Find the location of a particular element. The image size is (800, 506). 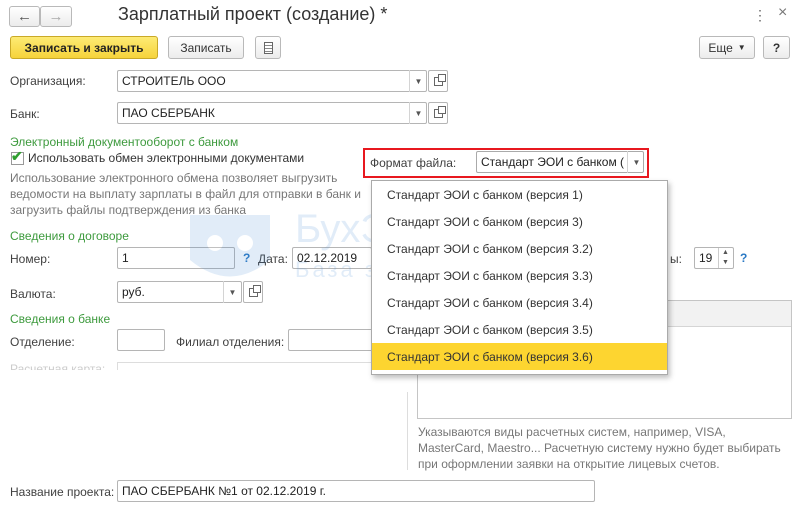

days-label-partial: ы: is located at coordinates (676, 259).